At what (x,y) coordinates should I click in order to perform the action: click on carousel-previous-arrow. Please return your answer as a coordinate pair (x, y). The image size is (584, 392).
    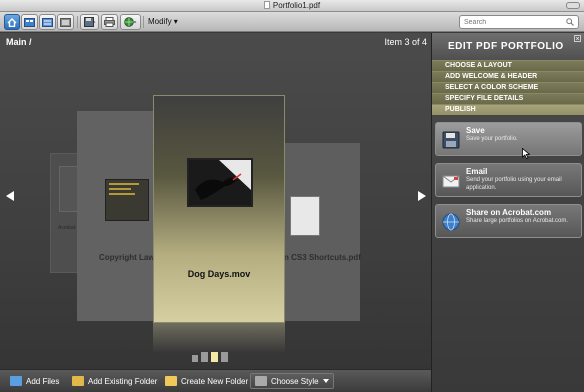
    Looking at the image, I should click on (10, 196).